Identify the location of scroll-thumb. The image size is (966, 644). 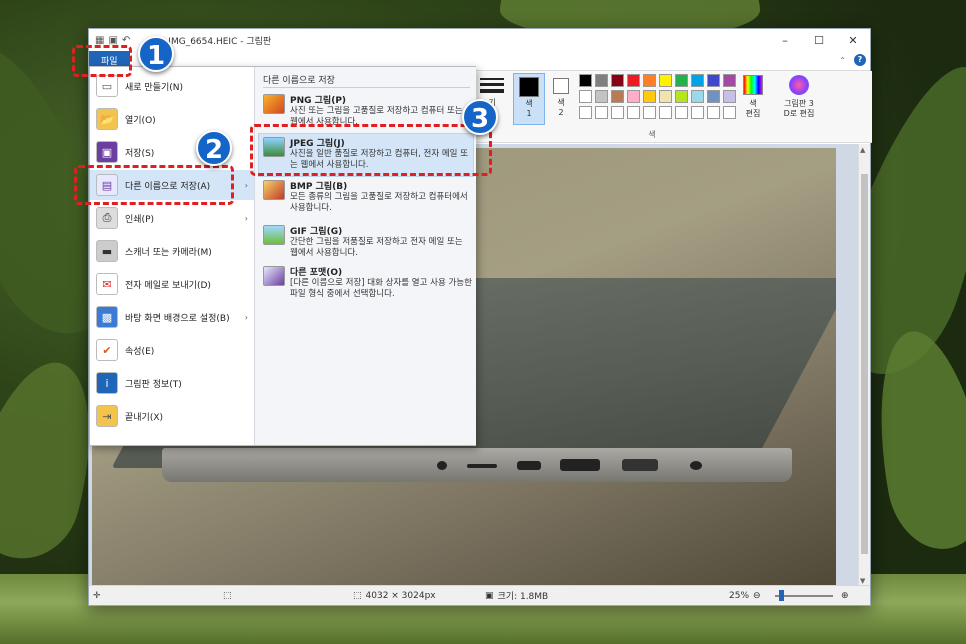
(864, 364).